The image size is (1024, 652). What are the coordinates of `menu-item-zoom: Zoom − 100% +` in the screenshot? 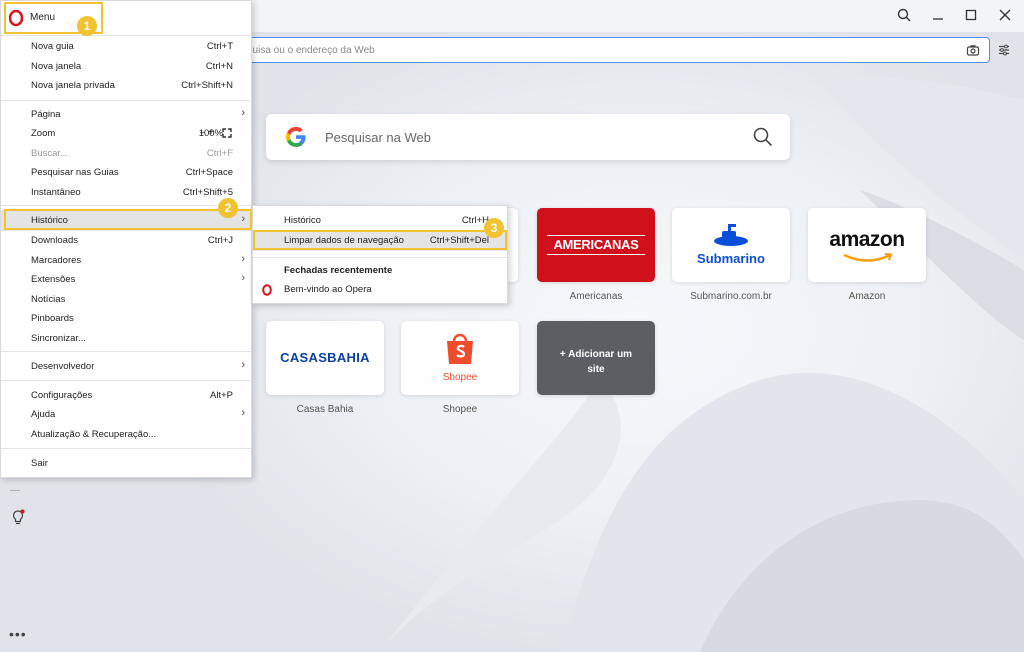 It's located at (126, 133).